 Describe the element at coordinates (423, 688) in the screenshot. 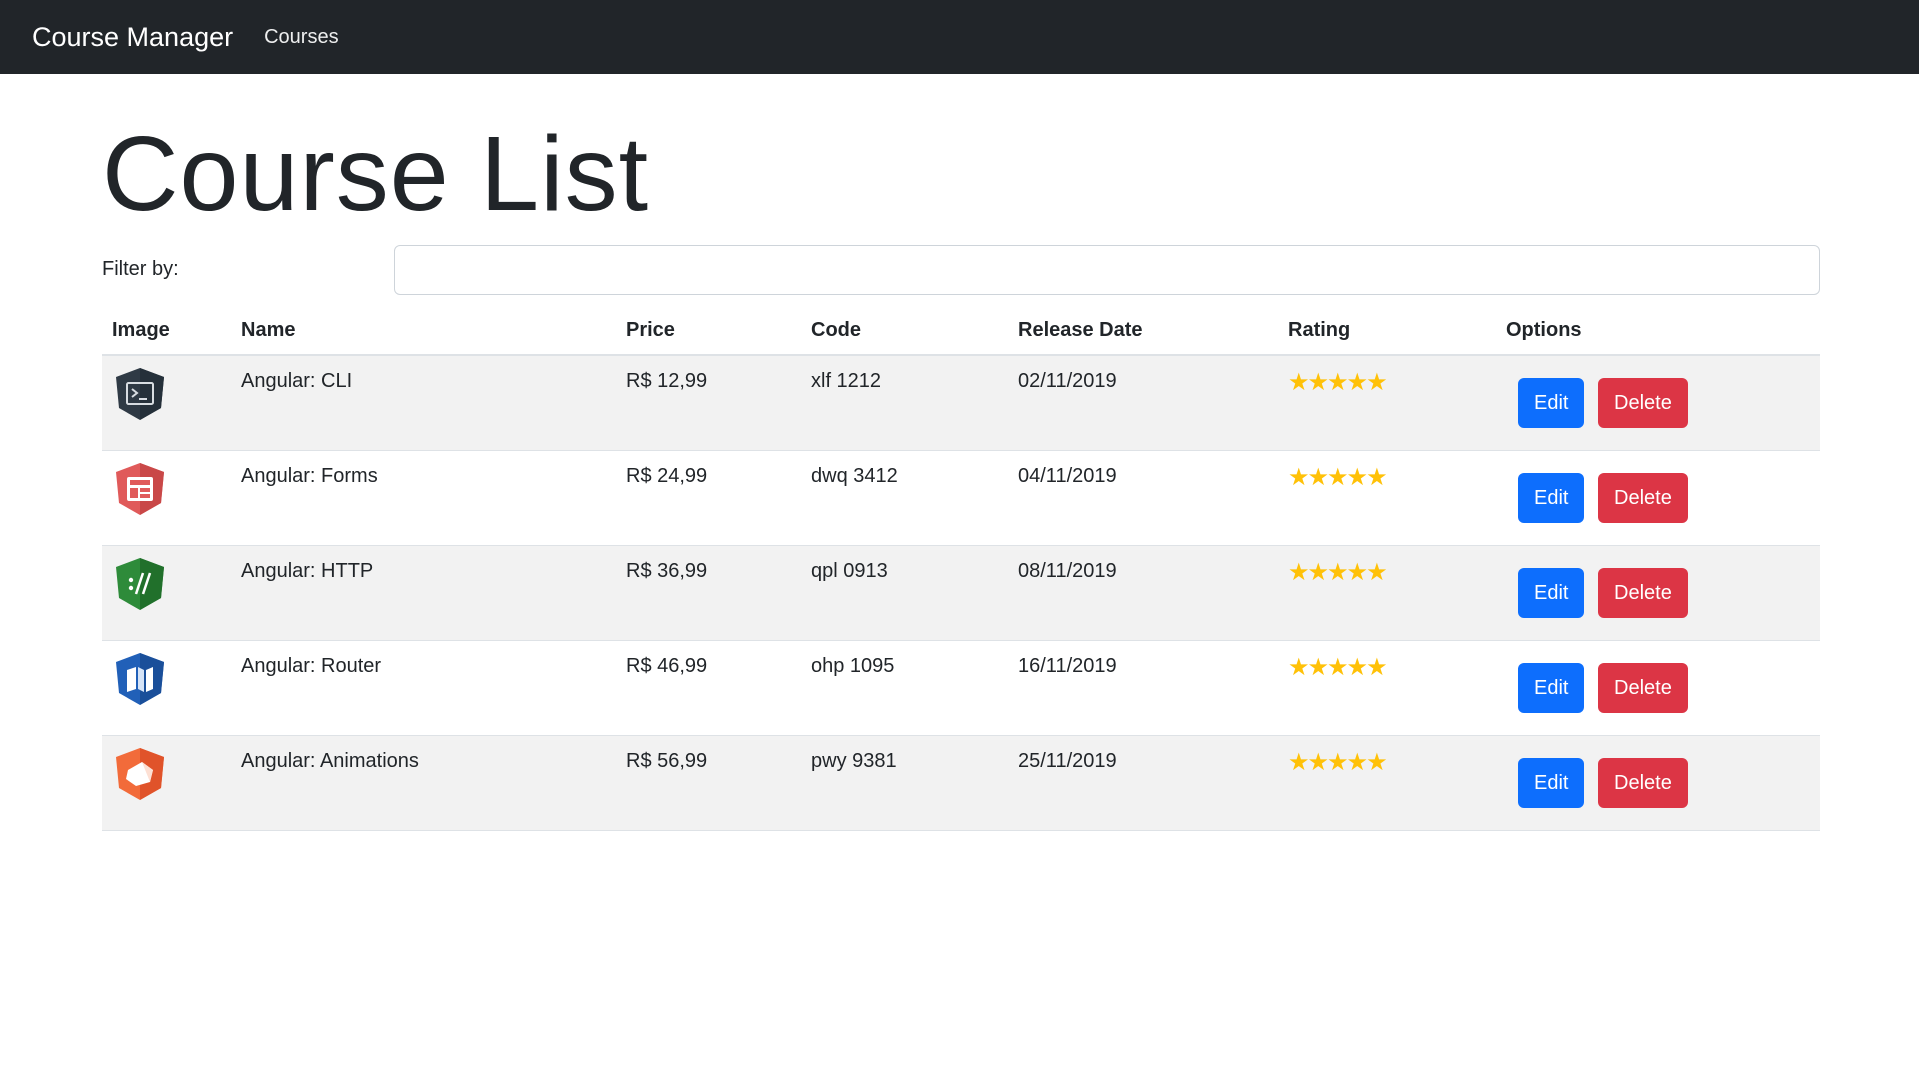

I see `course-name: Angular: Router` at that location.